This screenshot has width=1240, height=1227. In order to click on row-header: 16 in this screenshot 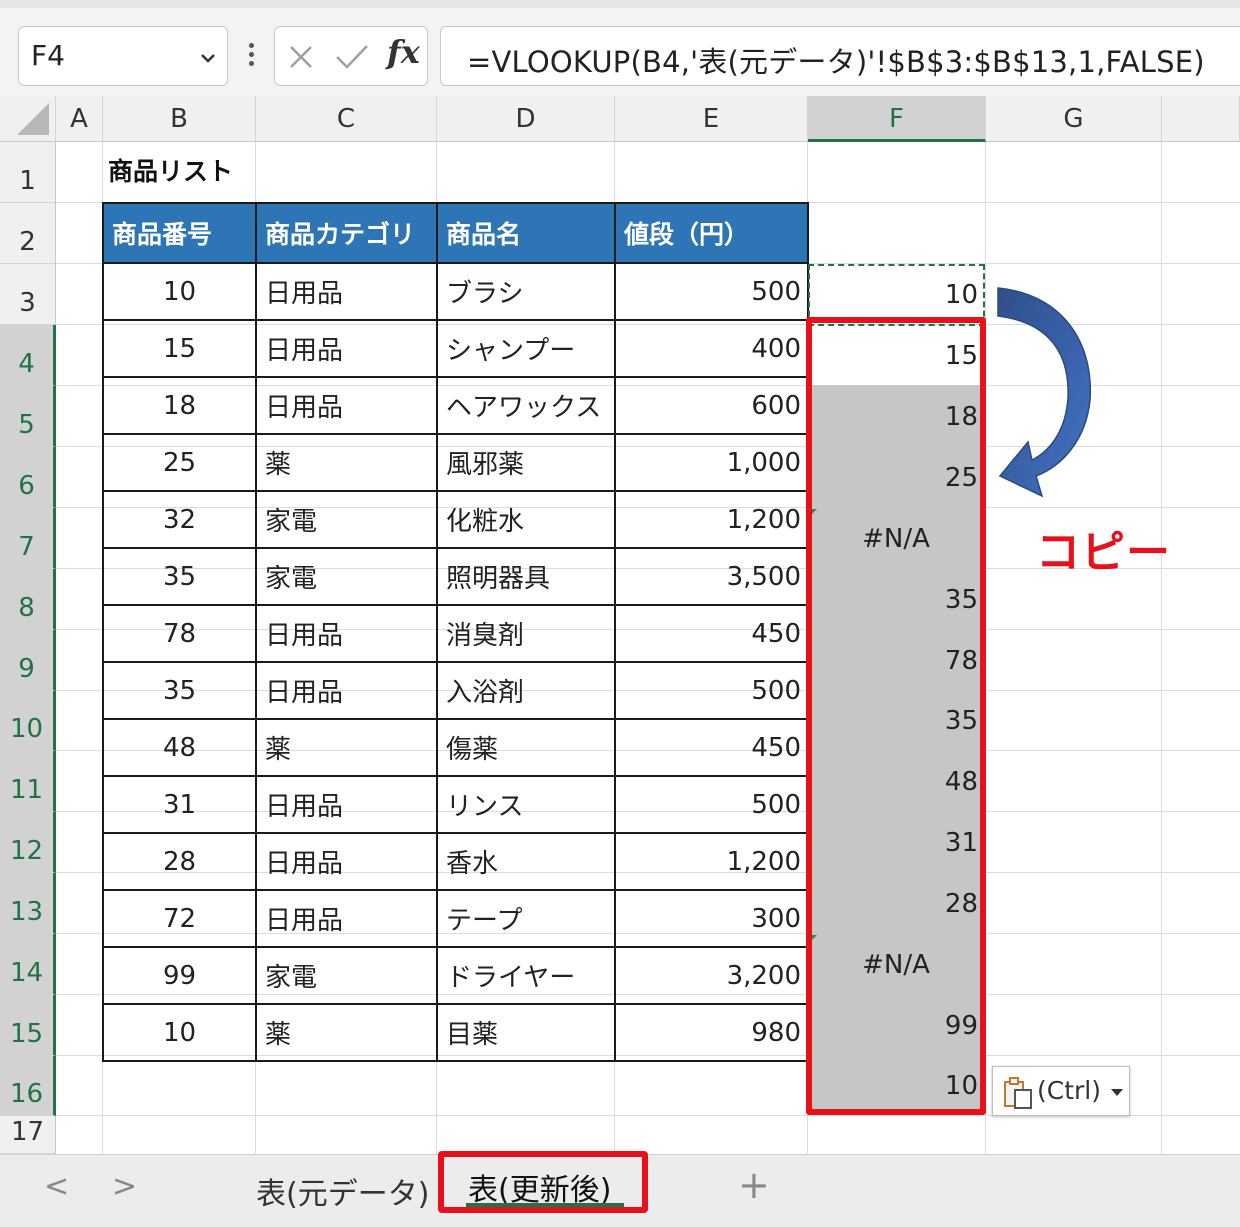, I will do `click(28, 1086)`.